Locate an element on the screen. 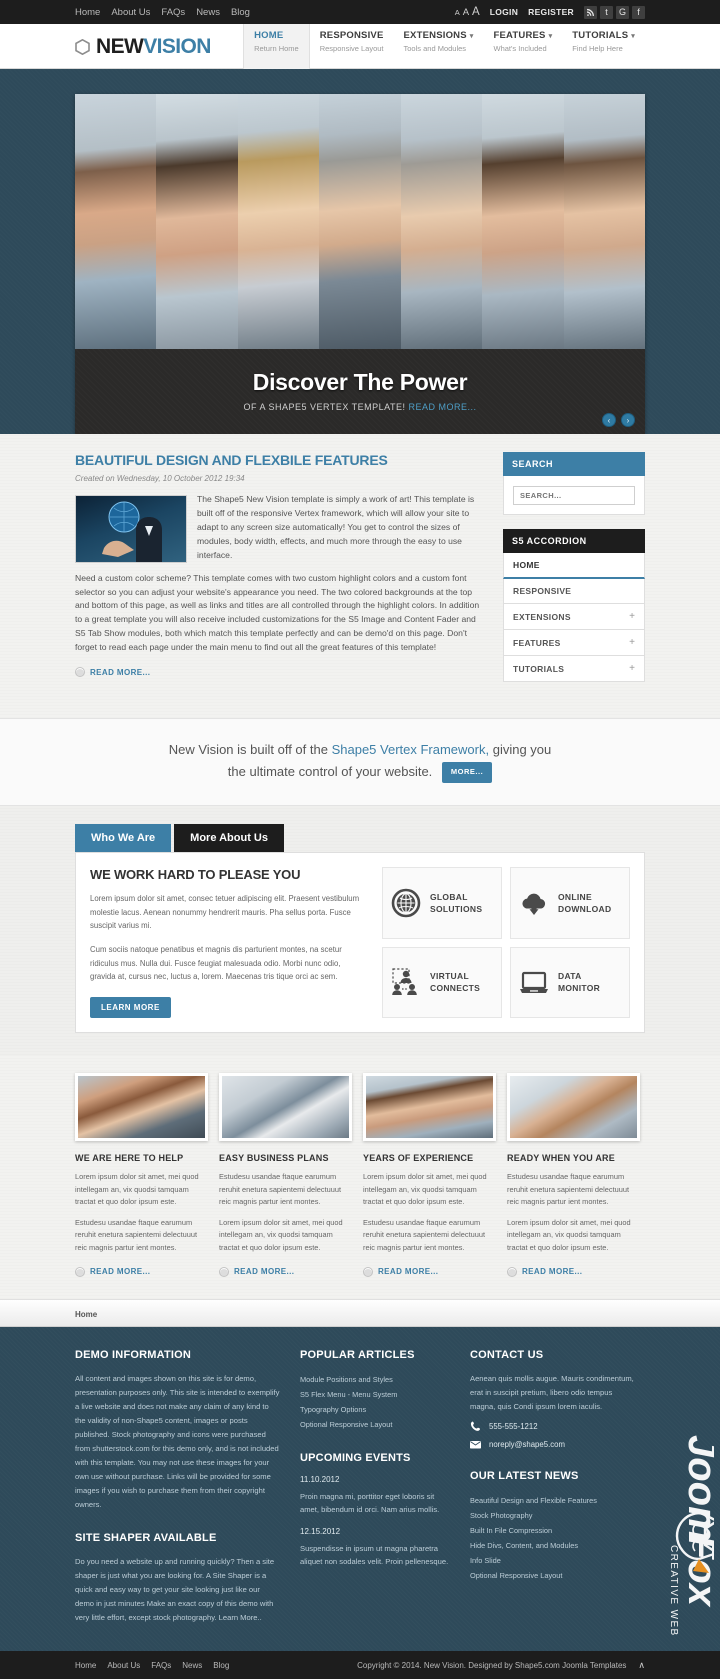  vertex-framework-link: Shape5 Vertex Framework, is located at coordinates (411, 749).